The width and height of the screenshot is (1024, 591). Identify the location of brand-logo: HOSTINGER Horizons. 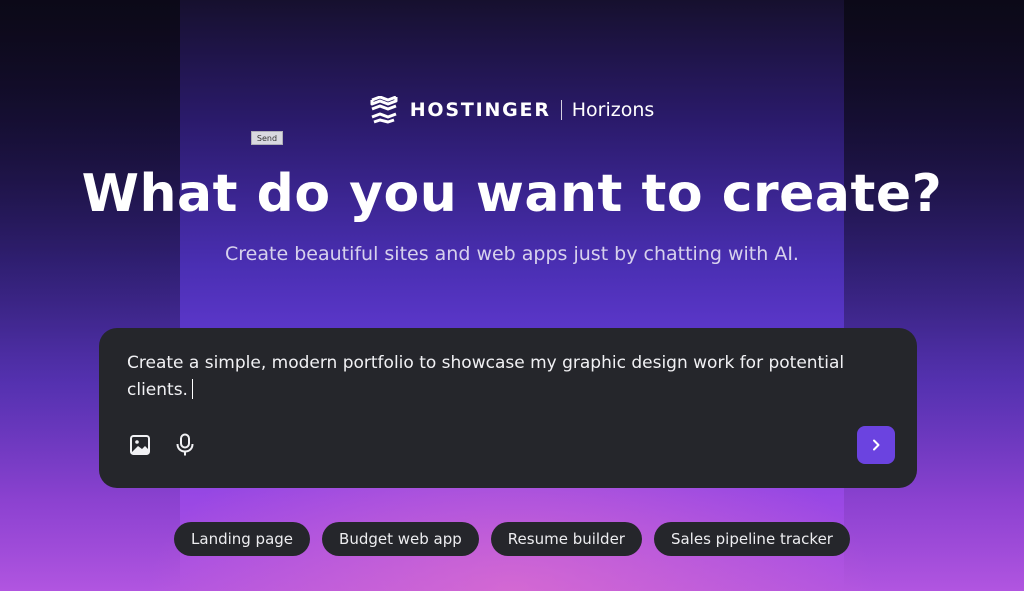
(512, 110).